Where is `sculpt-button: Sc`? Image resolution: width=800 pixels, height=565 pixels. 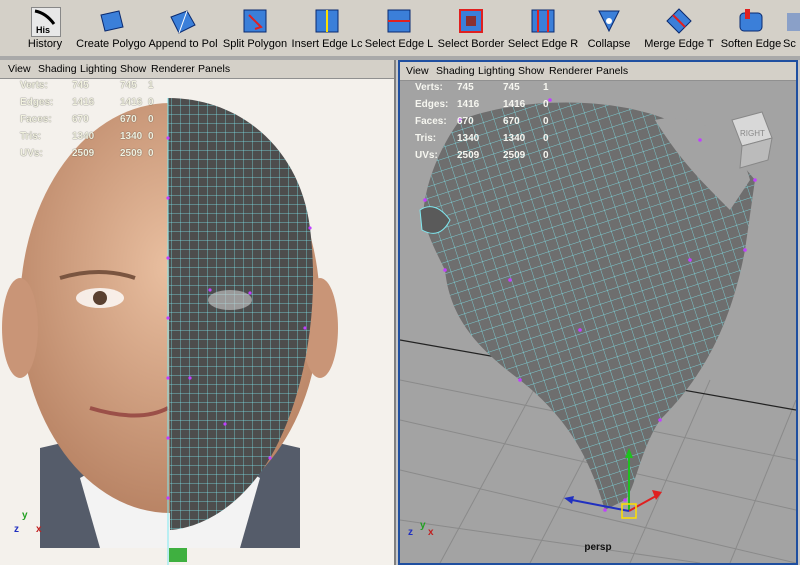
sculpt-button: Sc is located at coordinates (791, 28).